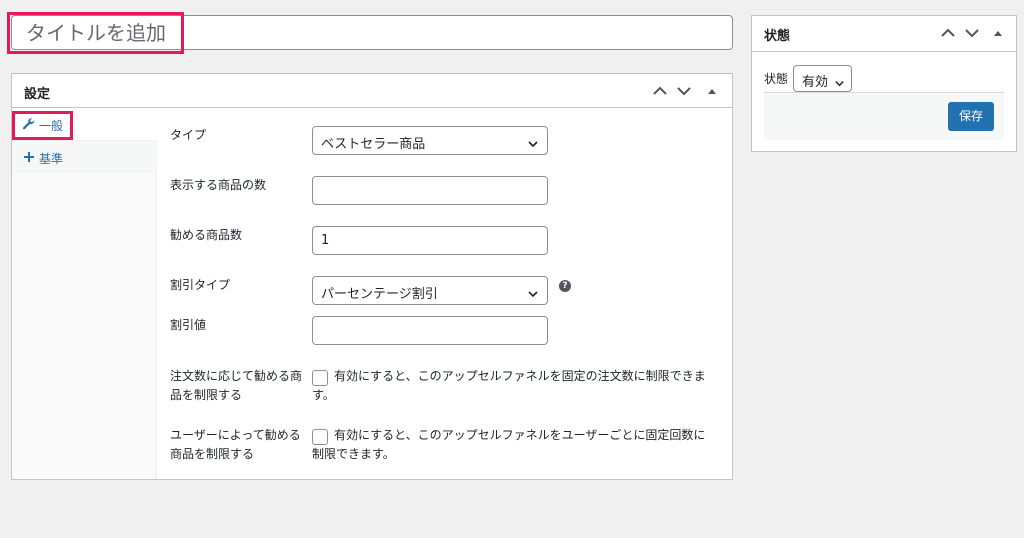 This screenshot has height=538, width=1024. I want to click on type-select: ベストセラー商品, so click(430, 140).